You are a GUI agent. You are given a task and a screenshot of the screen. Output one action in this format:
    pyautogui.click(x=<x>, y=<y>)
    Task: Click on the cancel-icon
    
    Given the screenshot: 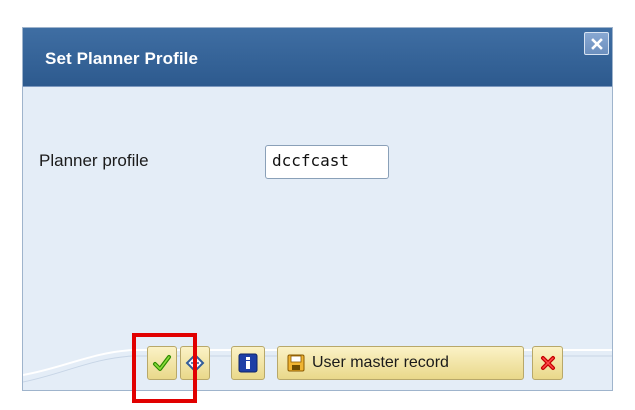 What is the action you would take?
    pyautogui.click(x=547, y=363)
    